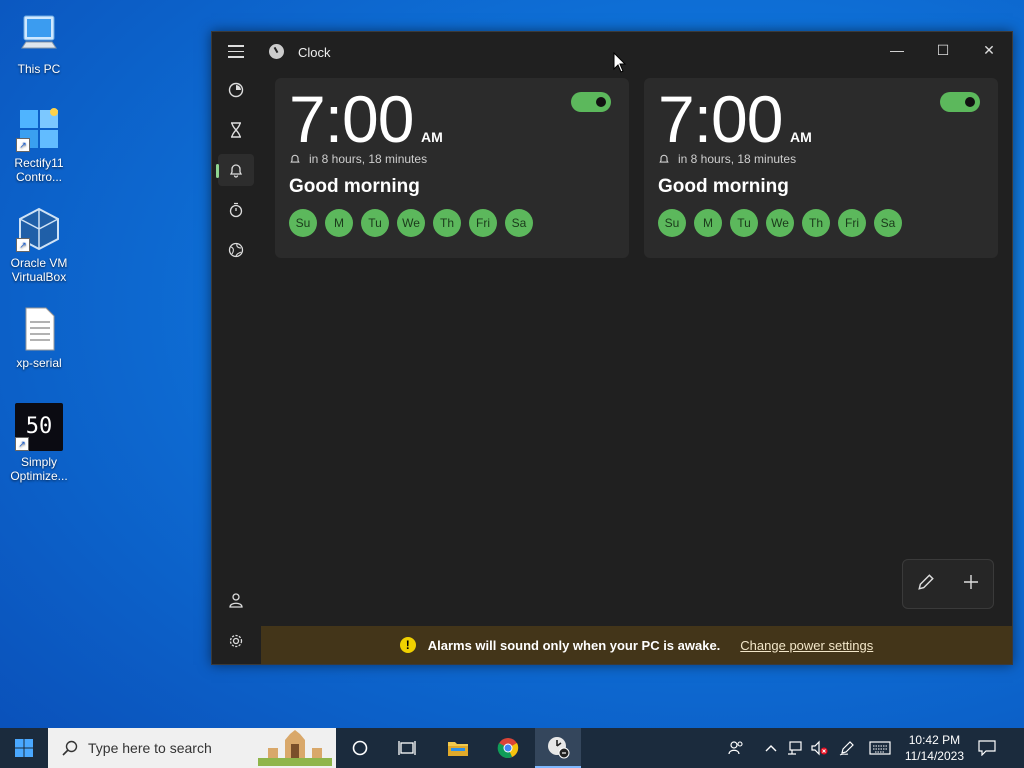  Describe the element at coordinates (39, 245) in the screenshot. I see `desktop-icon-virtualbox: ↗ Oracle VM VirtualBox` at that location.